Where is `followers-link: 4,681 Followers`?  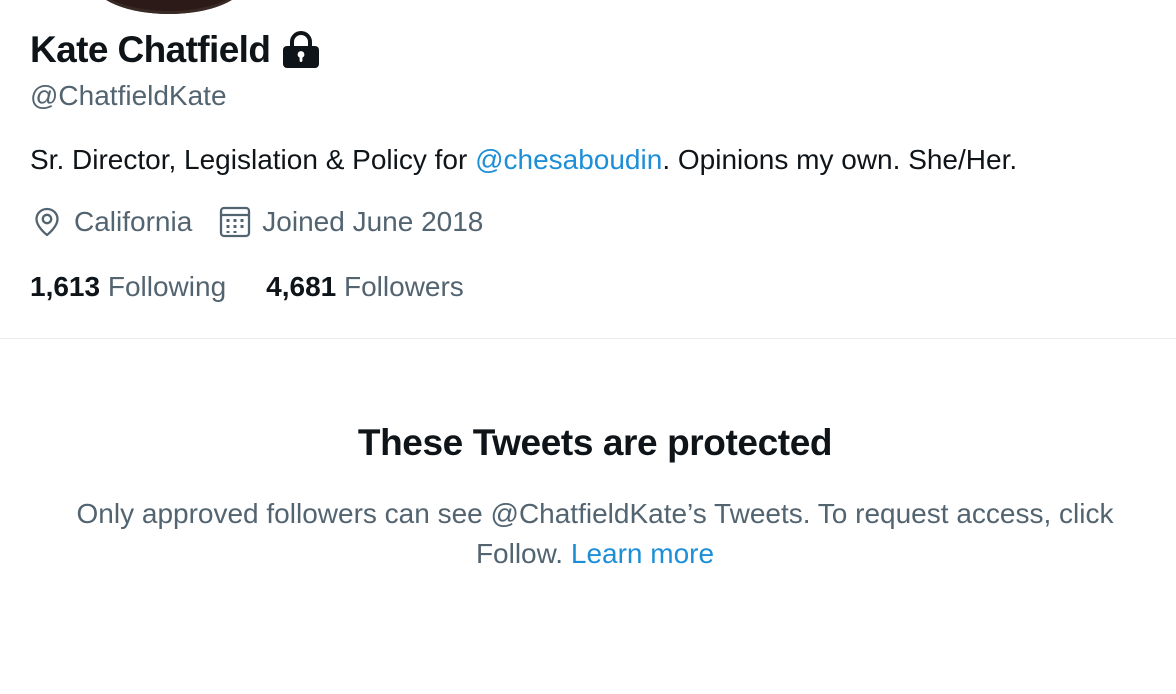
followers-link: 4,681 Followers is located at coordinates (365, 287).